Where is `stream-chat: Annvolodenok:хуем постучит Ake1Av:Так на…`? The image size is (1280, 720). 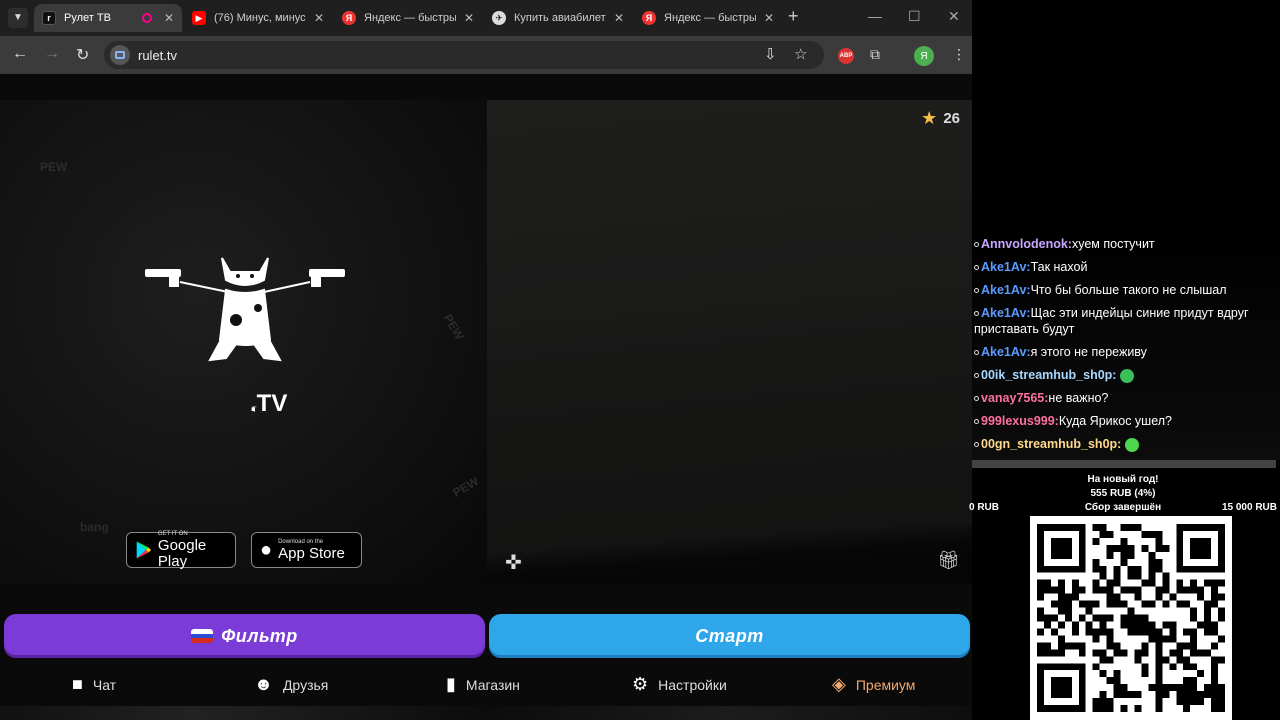 stream-chat: Annvolodenok:хуем постучит Ake1Av:Так на… is located at coordinates (1124, 347).